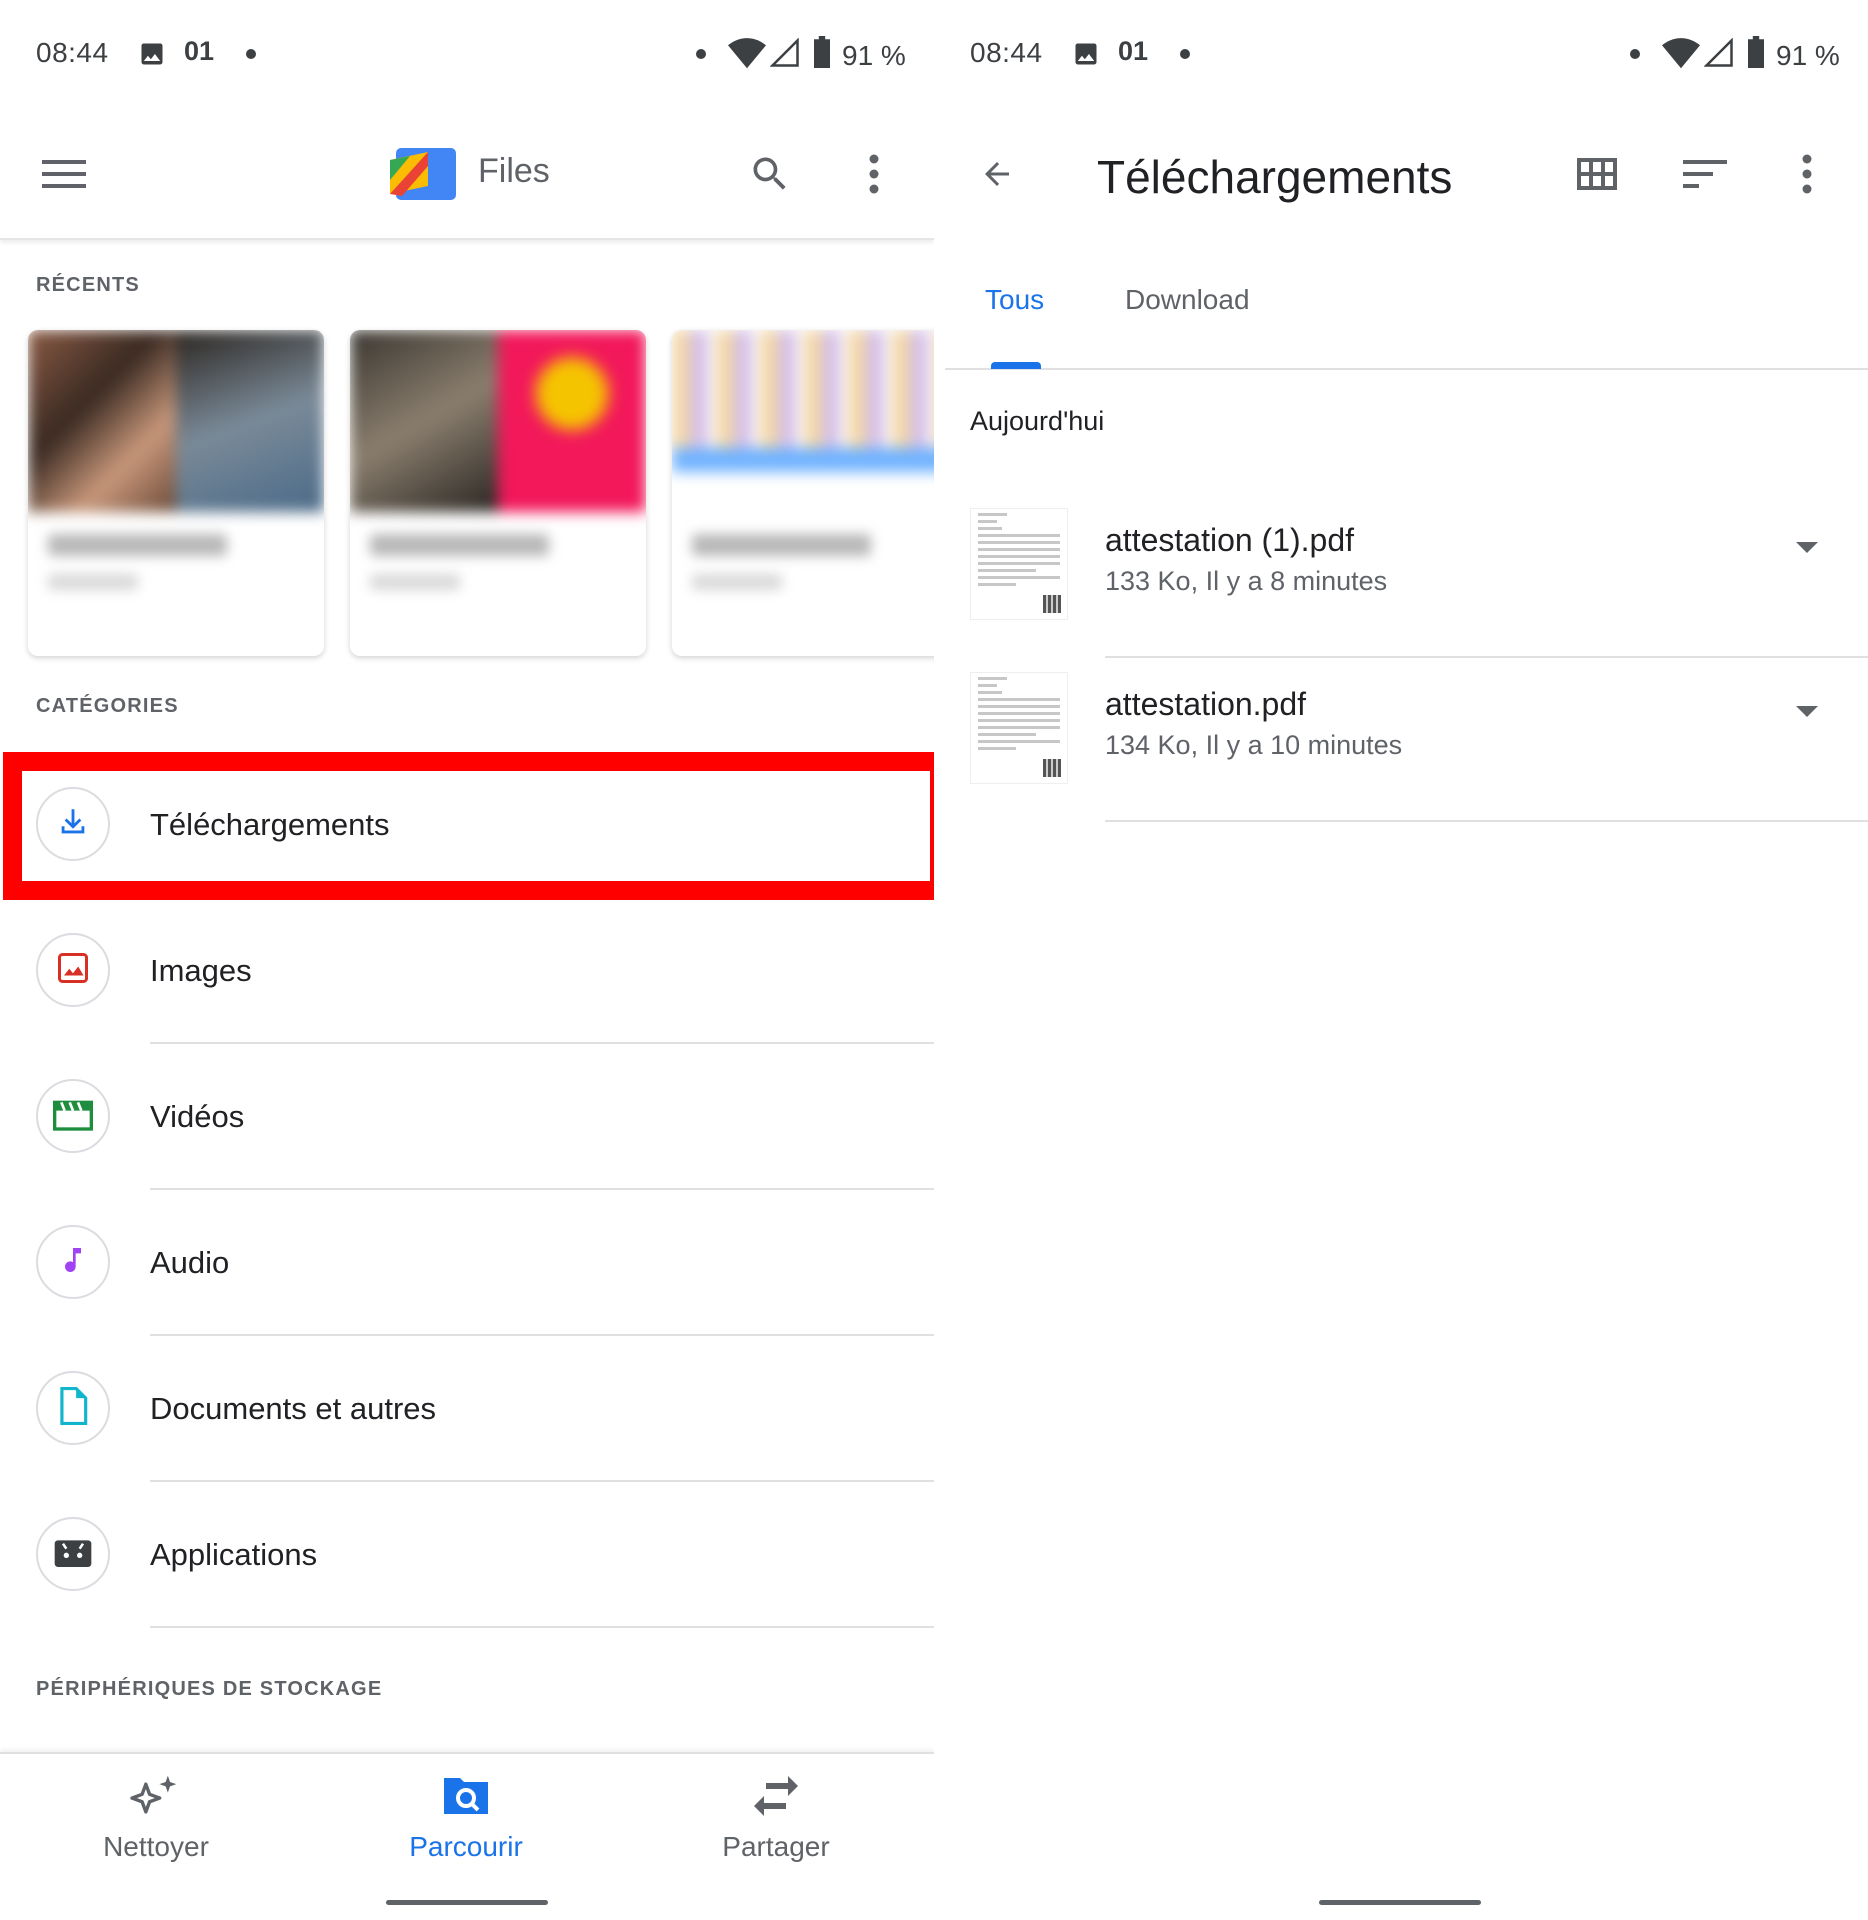  Describe the element at coordinates (466, 1846) in the screenshot. I see `nav-label: Parcourir` at that location.